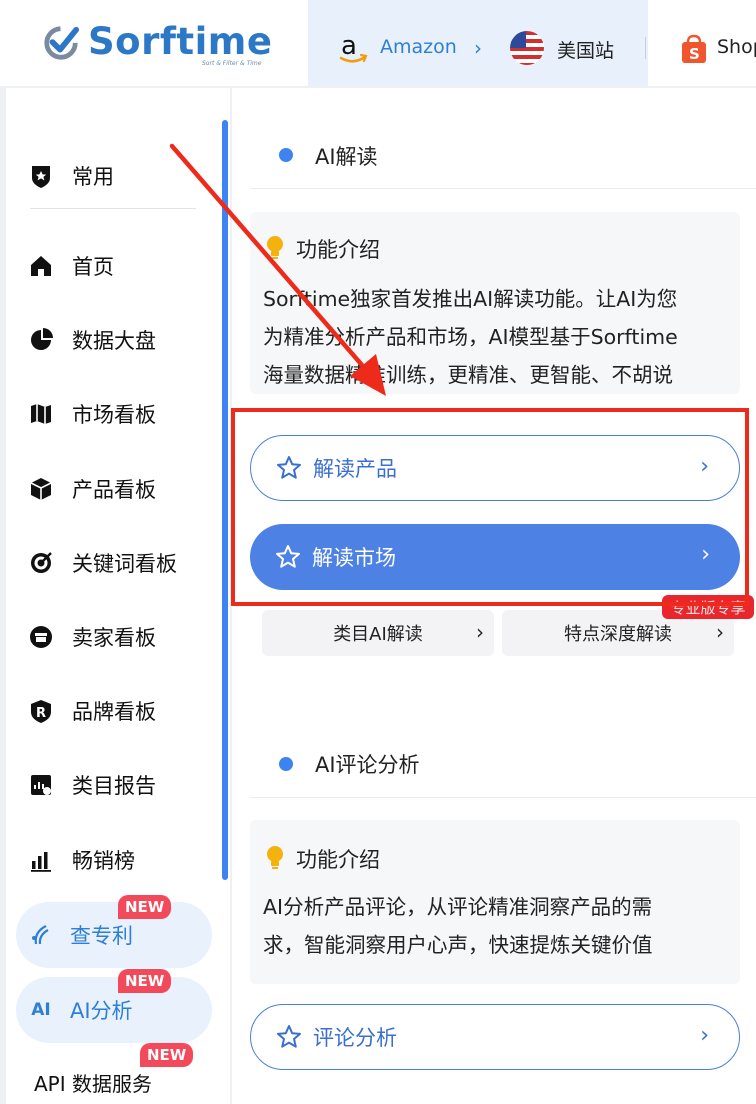  Describe the element at coordinates (93, 267) in the screenshot. I see `sidebar-item-label: 首页` at that location.